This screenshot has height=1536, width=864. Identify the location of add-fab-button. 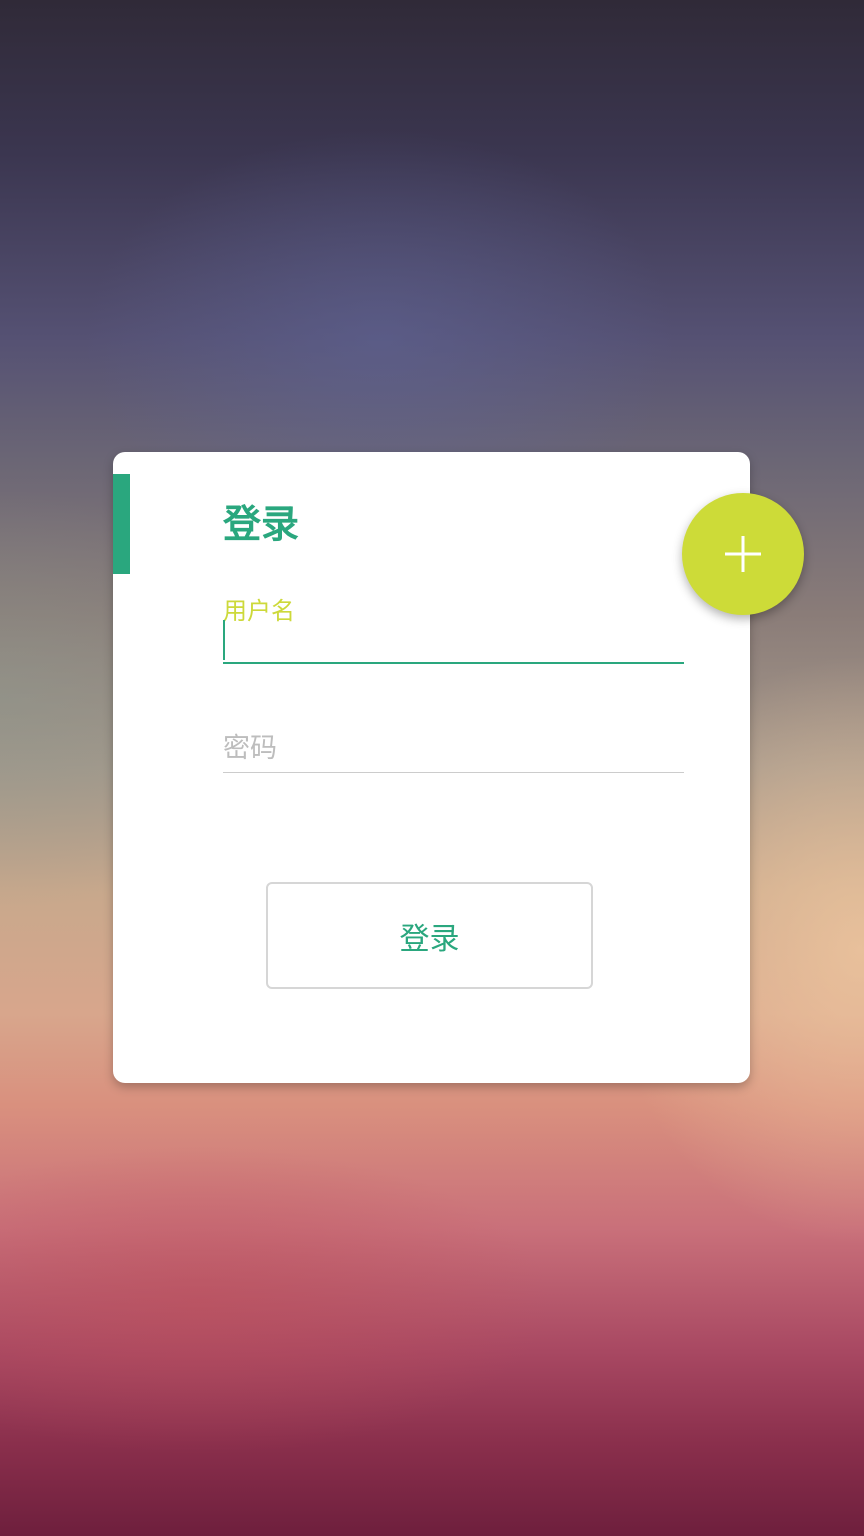
(743, 554).